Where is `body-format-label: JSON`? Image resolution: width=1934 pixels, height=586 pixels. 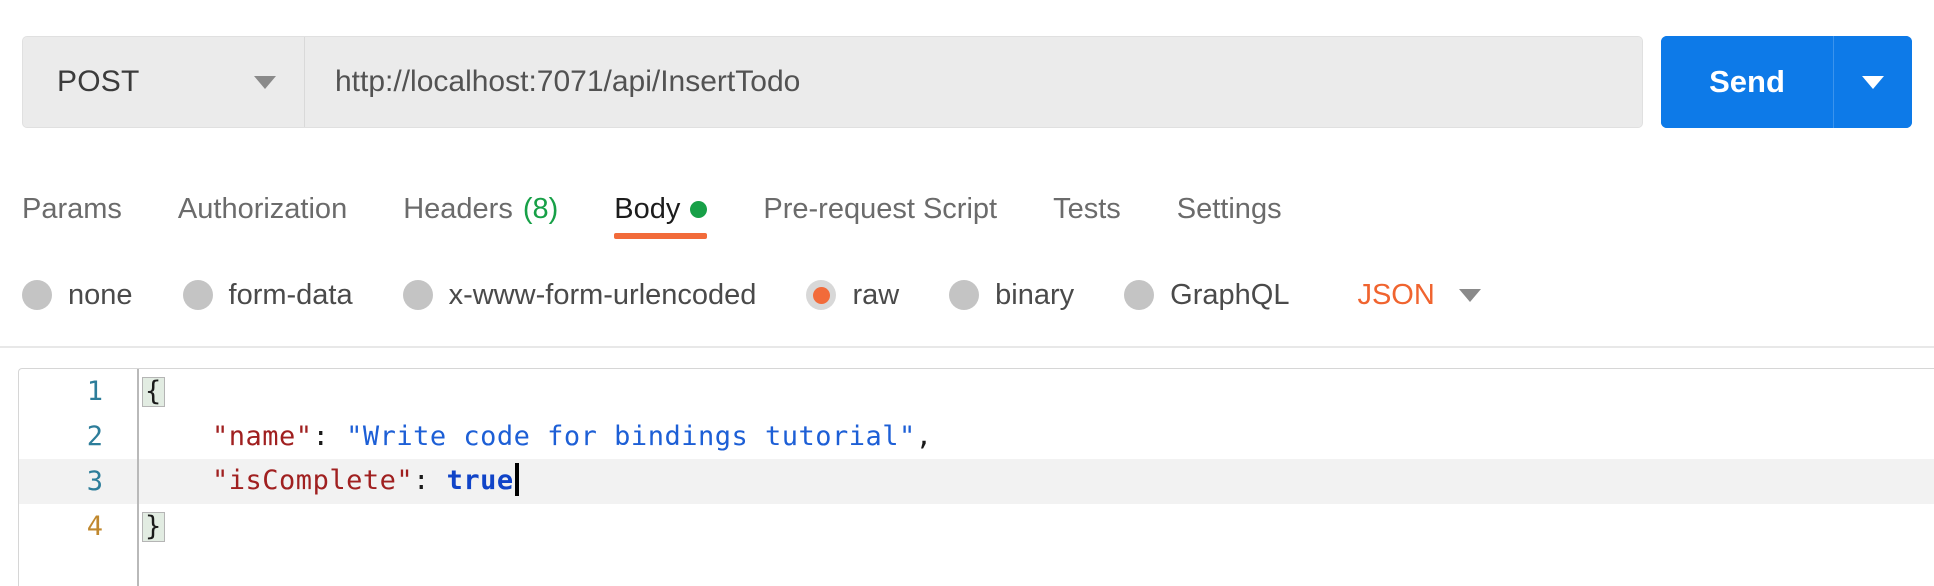
body-format-label: JSON is located at coordinates (1396, 294).